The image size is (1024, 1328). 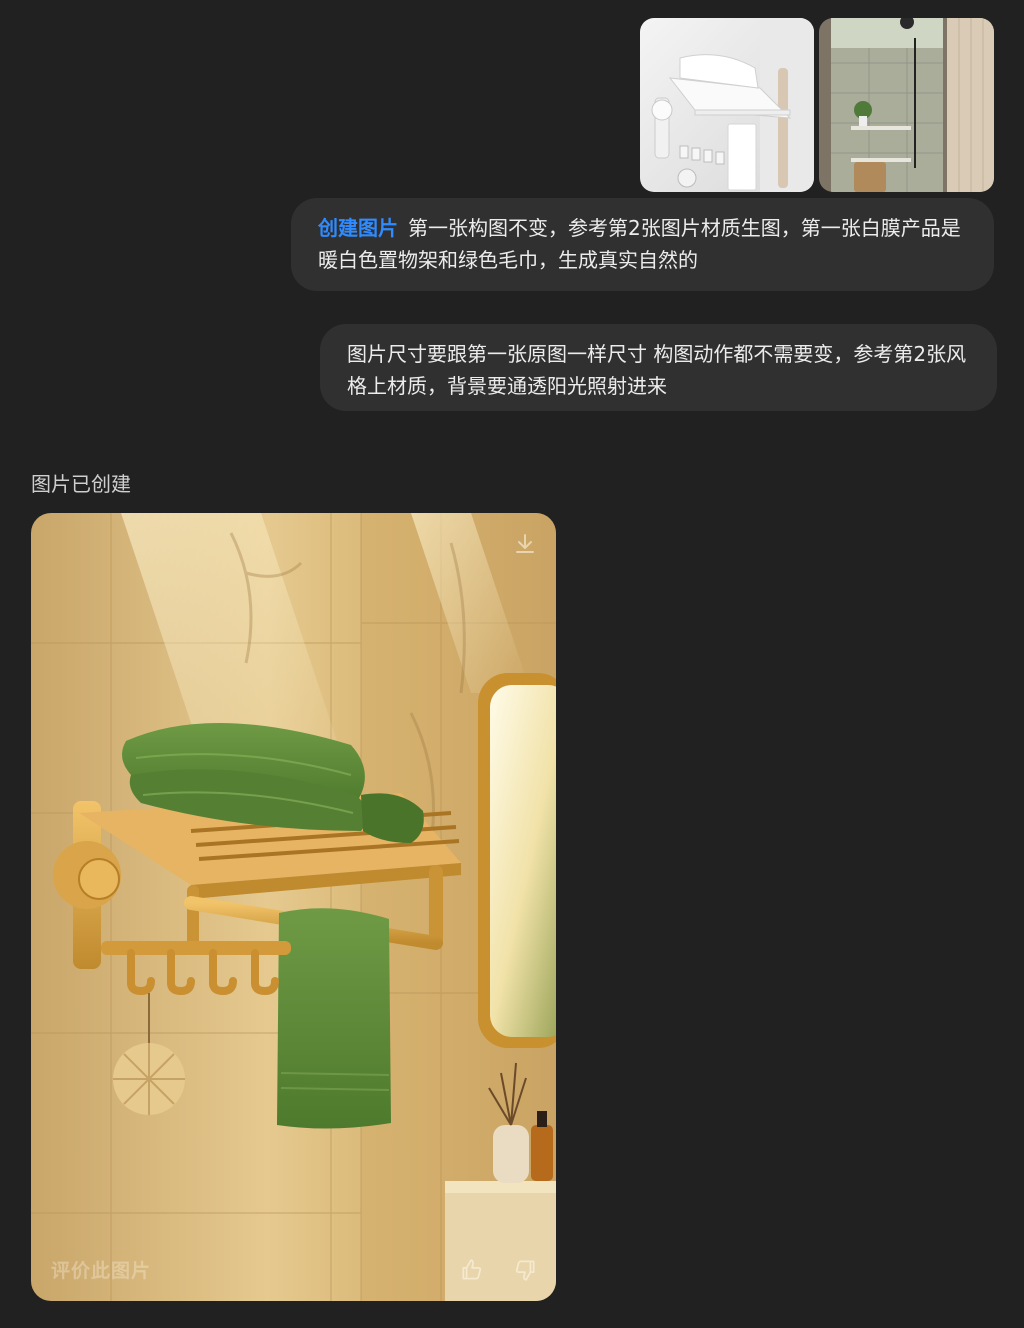 I want to click on dislike-button, so click(x=525, y=1270).